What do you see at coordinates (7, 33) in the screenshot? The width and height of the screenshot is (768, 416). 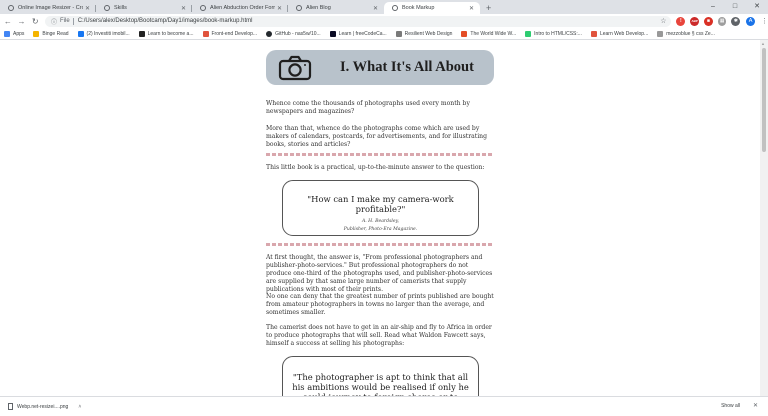 I see `apps-grid-icon` at bounding box center [7, 33].